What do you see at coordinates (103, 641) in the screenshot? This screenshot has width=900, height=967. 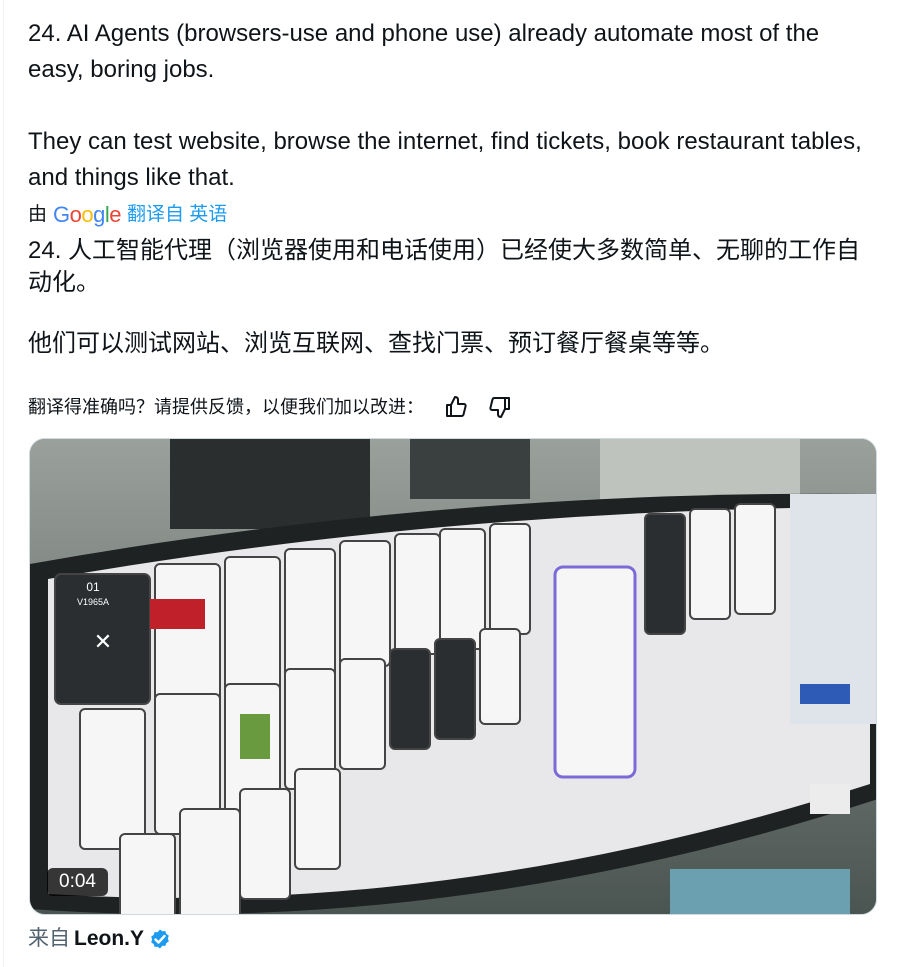 I see `x-logo-icon: ✕` at bounding box center [103, 641].